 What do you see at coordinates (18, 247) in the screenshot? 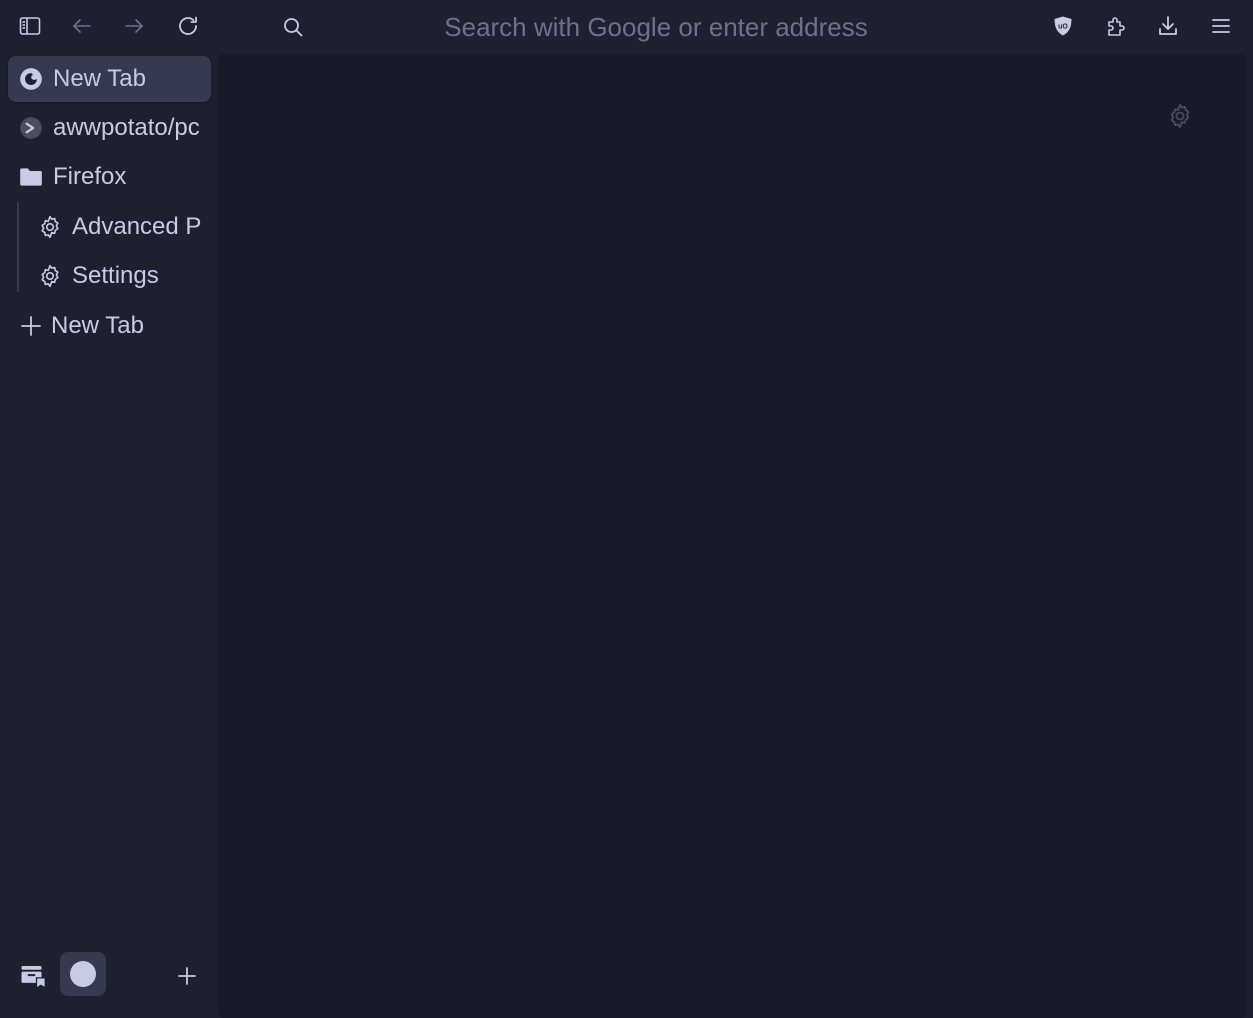
I see `folder-indent-line` at bounding box center [18, 247].